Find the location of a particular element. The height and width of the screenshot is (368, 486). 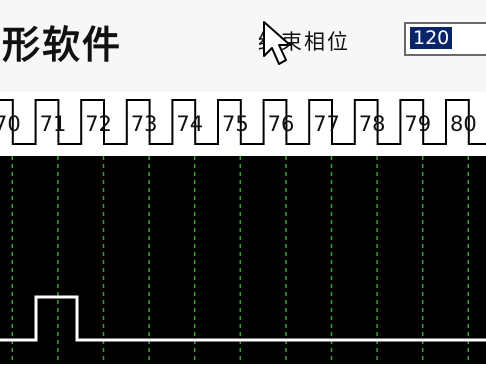

clock-tick-label: 80 is located at coordinates (463, 124).